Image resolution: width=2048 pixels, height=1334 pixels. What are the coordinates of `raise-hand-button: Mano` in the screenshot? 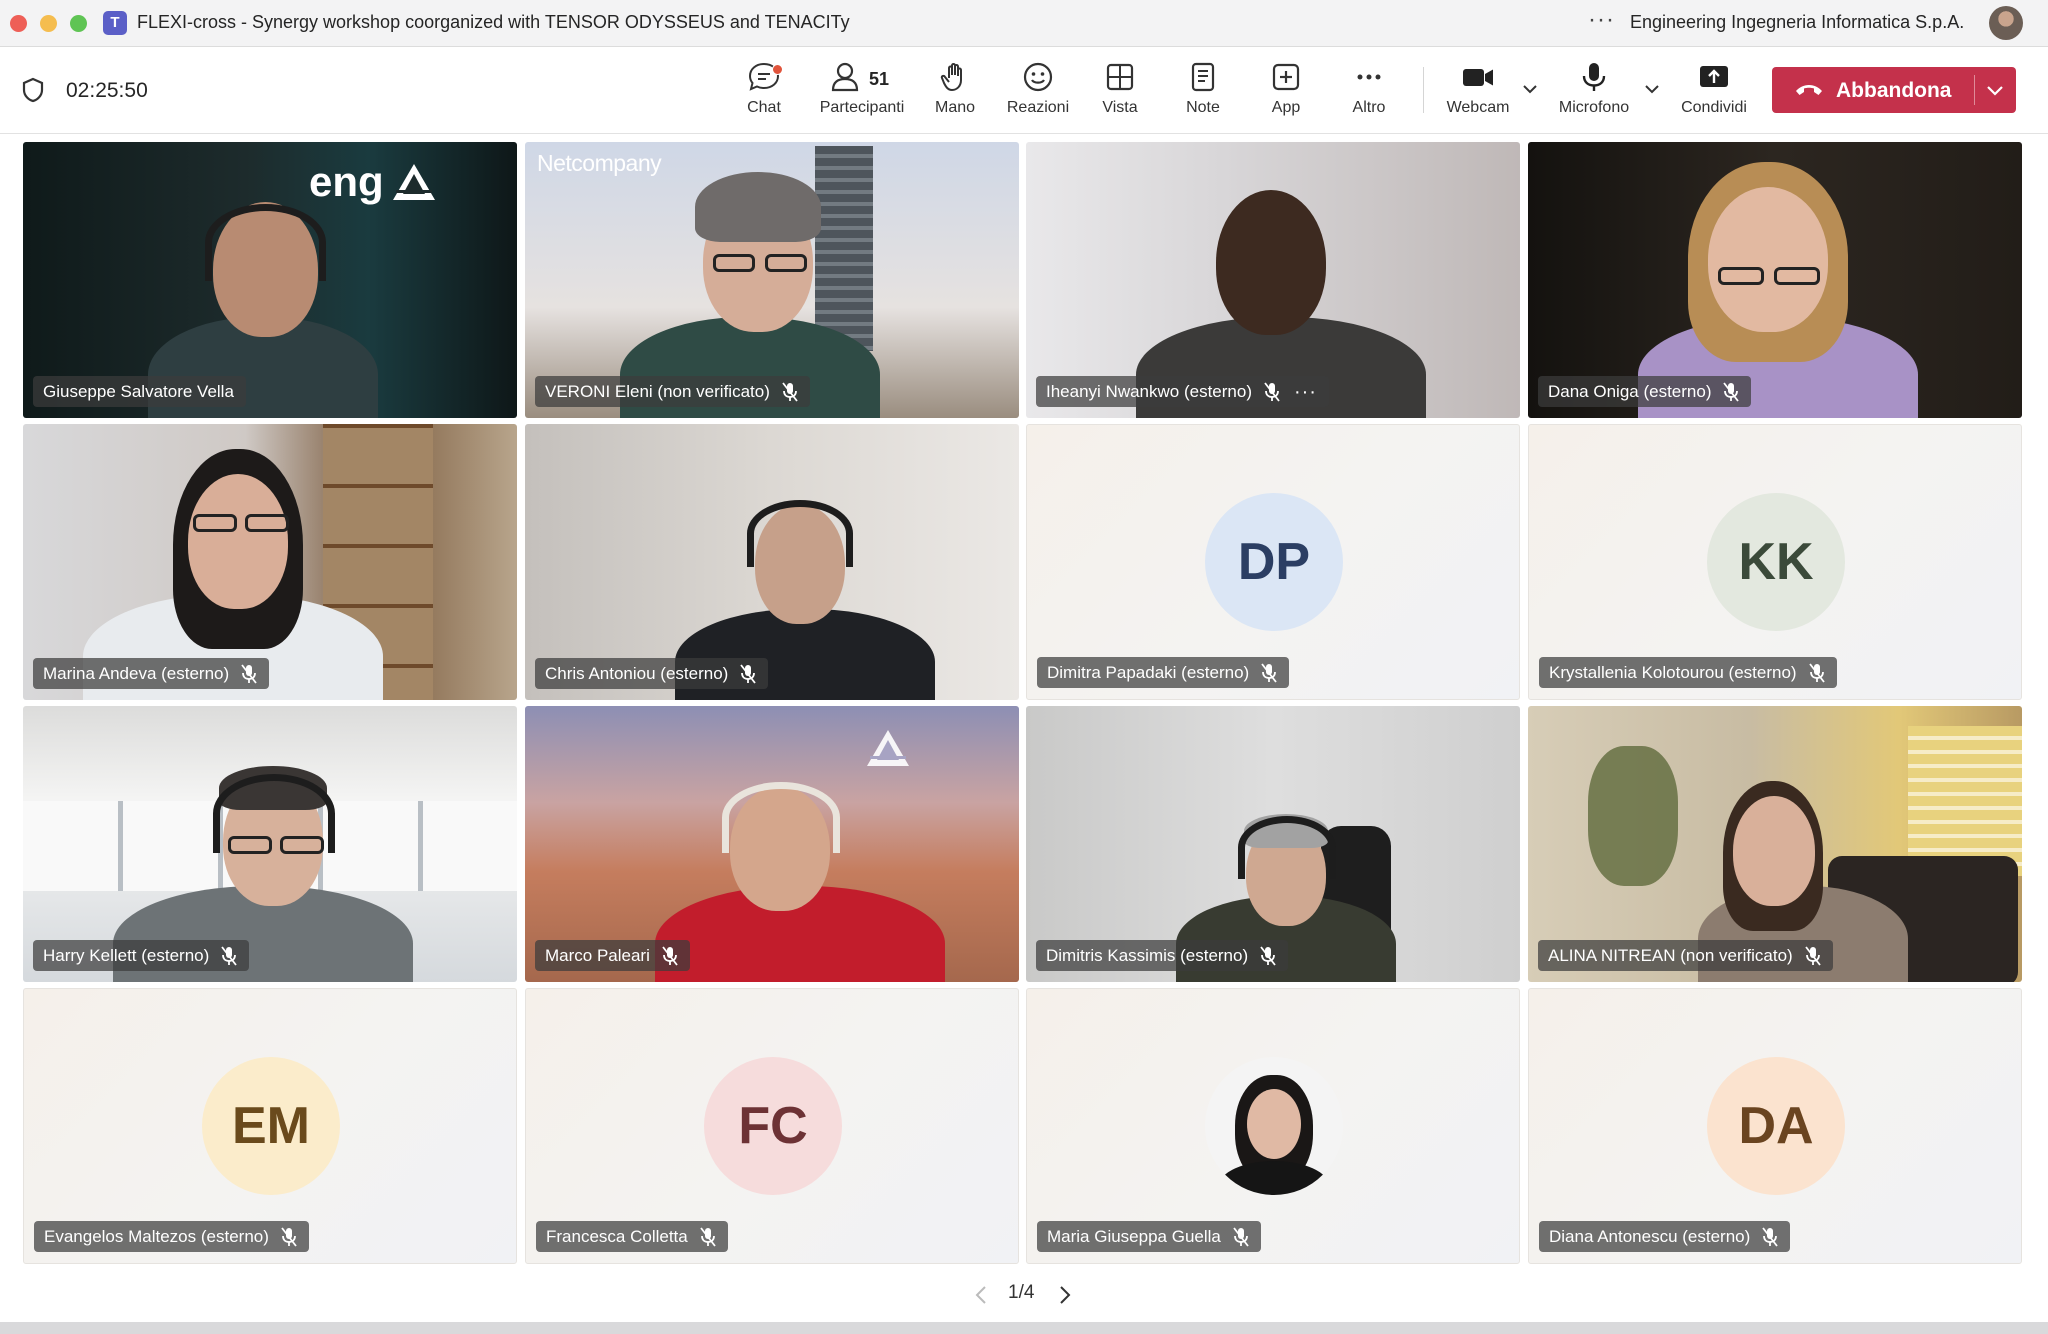 It's located at (955, 91).